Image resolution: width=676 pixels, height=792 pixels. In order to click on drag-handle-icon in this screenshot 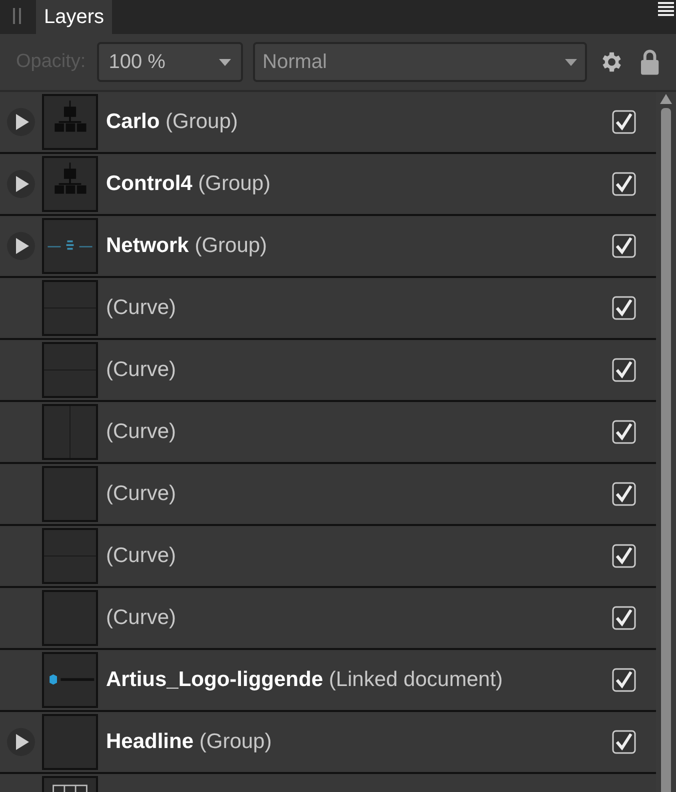, I will do `click(17, 16)`.